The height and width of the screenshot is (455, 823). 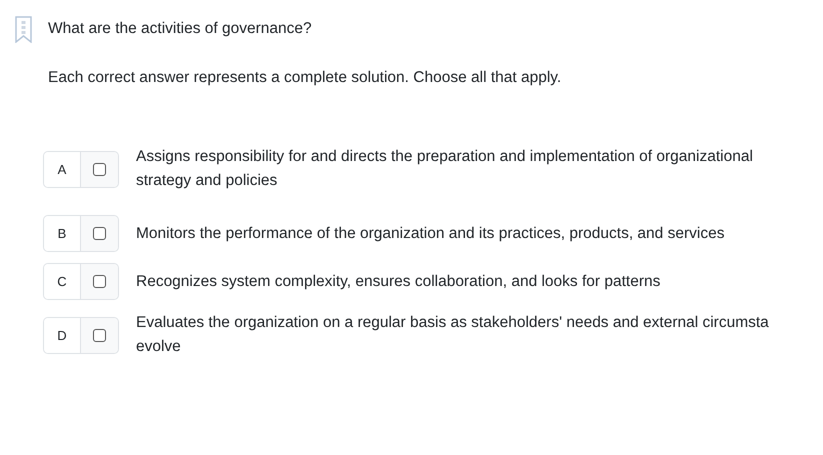 I want to click on option-selector: C, so click(x=81, y=281).